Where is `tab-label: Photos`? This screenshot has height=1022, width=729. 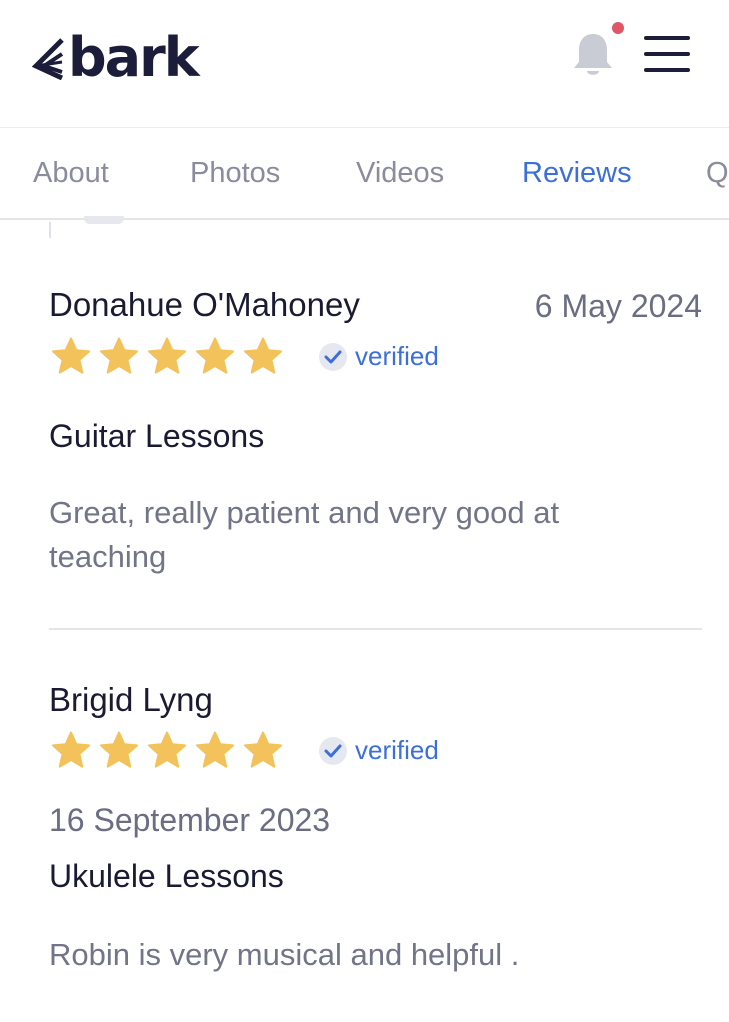 tab-label: Photos is located at coordinates (235, 173).